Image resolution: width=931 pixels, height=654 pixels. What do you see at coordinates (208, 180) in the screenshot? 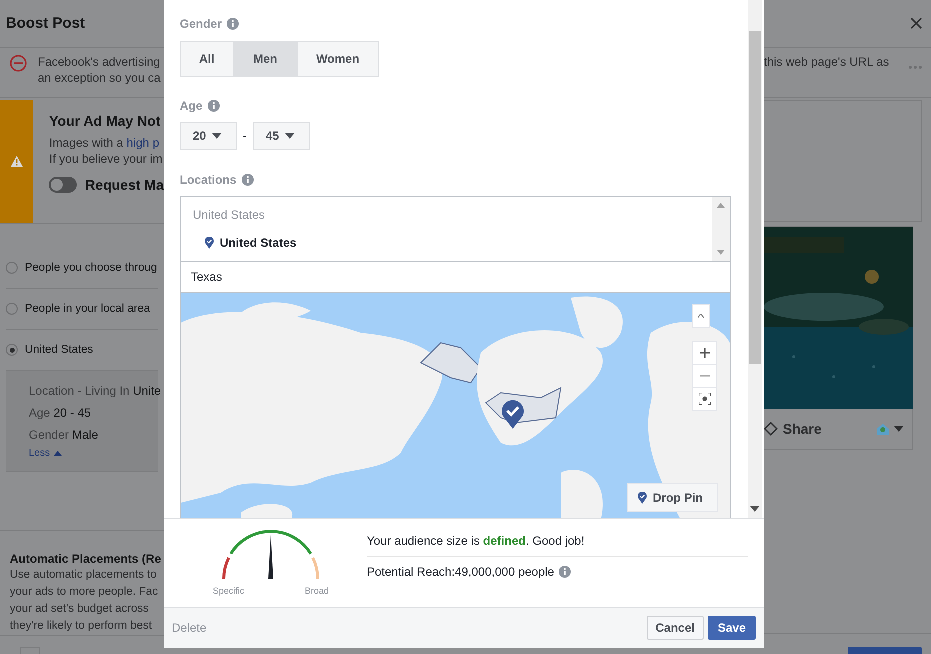
I see `field-label: Locations` at bounding box center [208, 180].